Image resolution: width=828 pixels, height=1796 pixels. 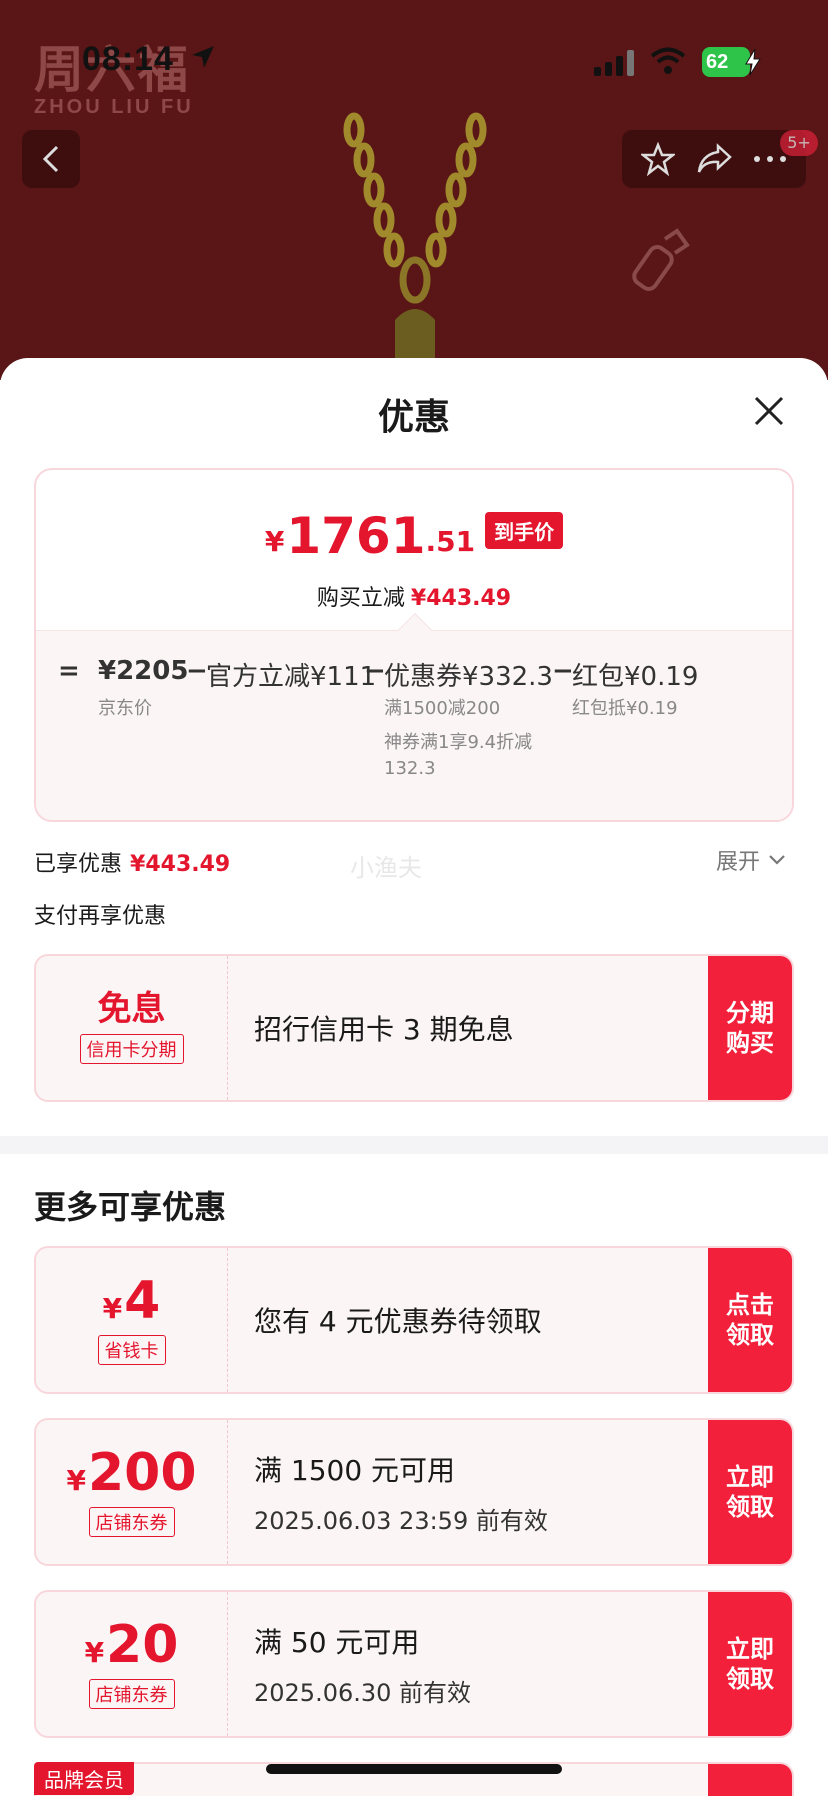 I want to click on final-price-decimal: .51, so click(x=450, y=541).